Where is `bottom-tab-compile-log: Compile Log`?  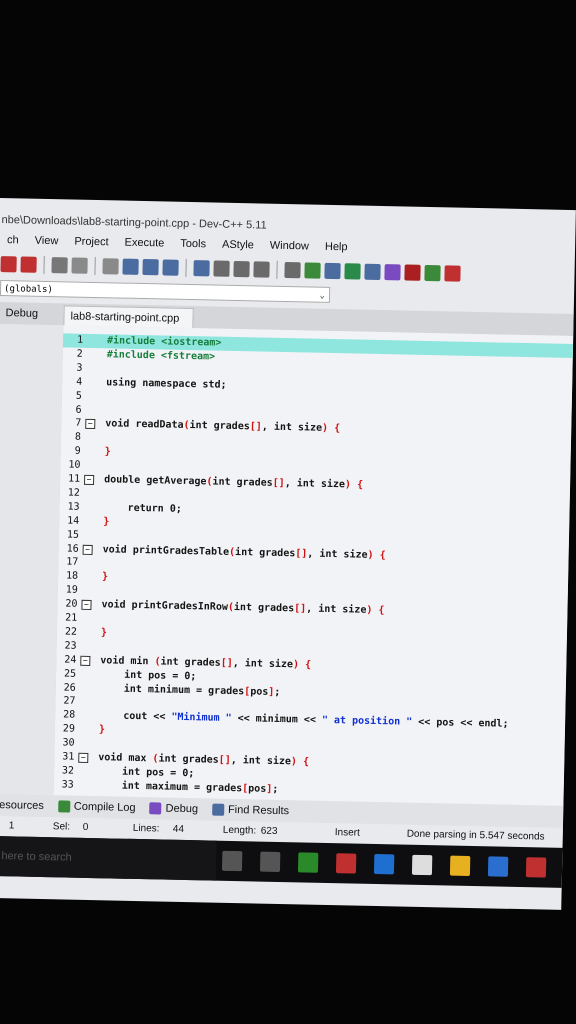
bottom-tab-compile-log: Compile Log is located at coordinates (95, 807).